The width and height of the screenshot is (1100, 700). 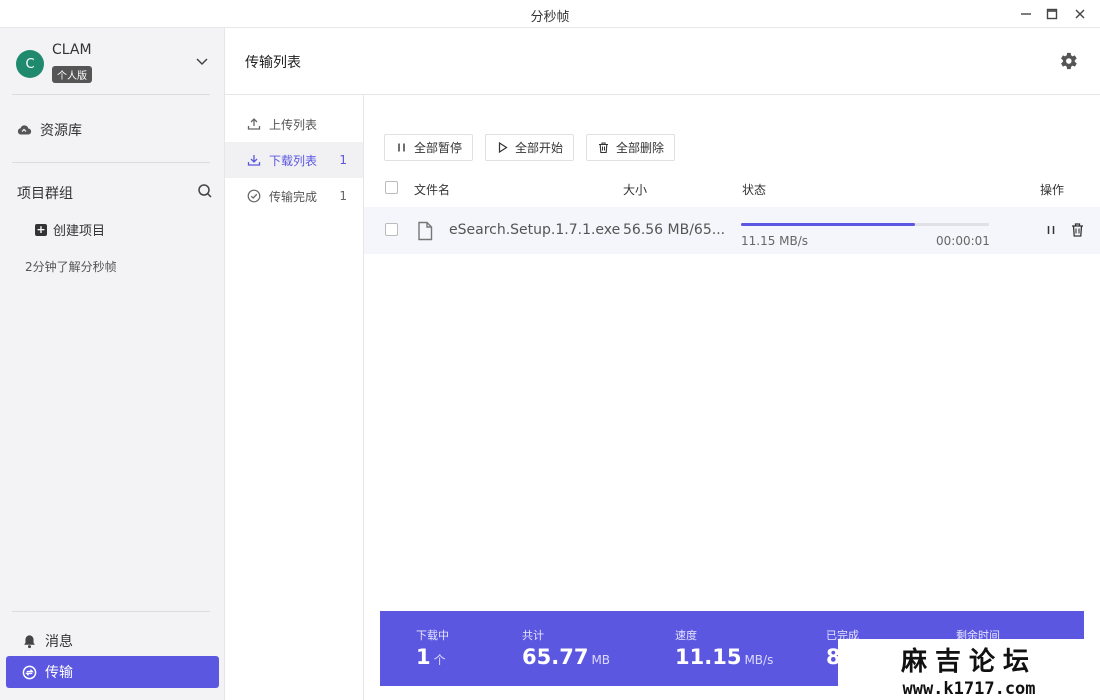 I want to click on time-remaining: 00:00:01, so click(x=963, y=241).